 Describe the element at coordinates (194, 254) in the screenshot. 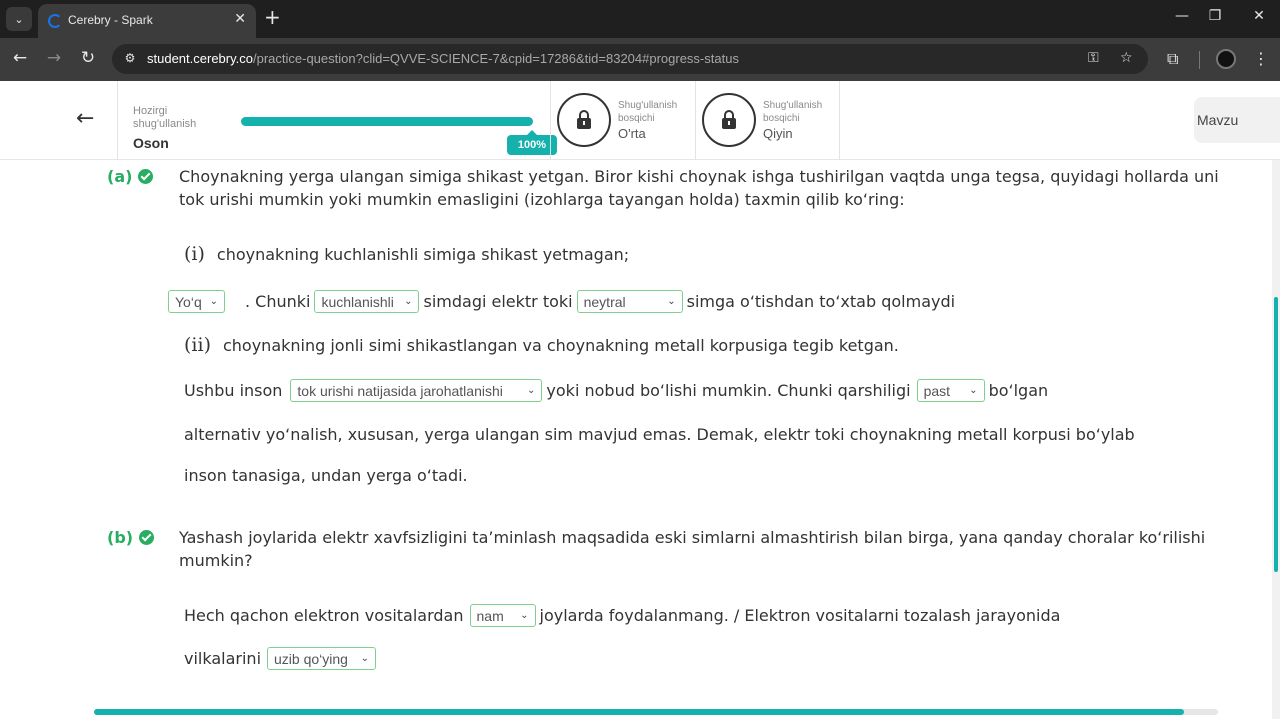

I see `roman-numeral-i: (i)` at that location.